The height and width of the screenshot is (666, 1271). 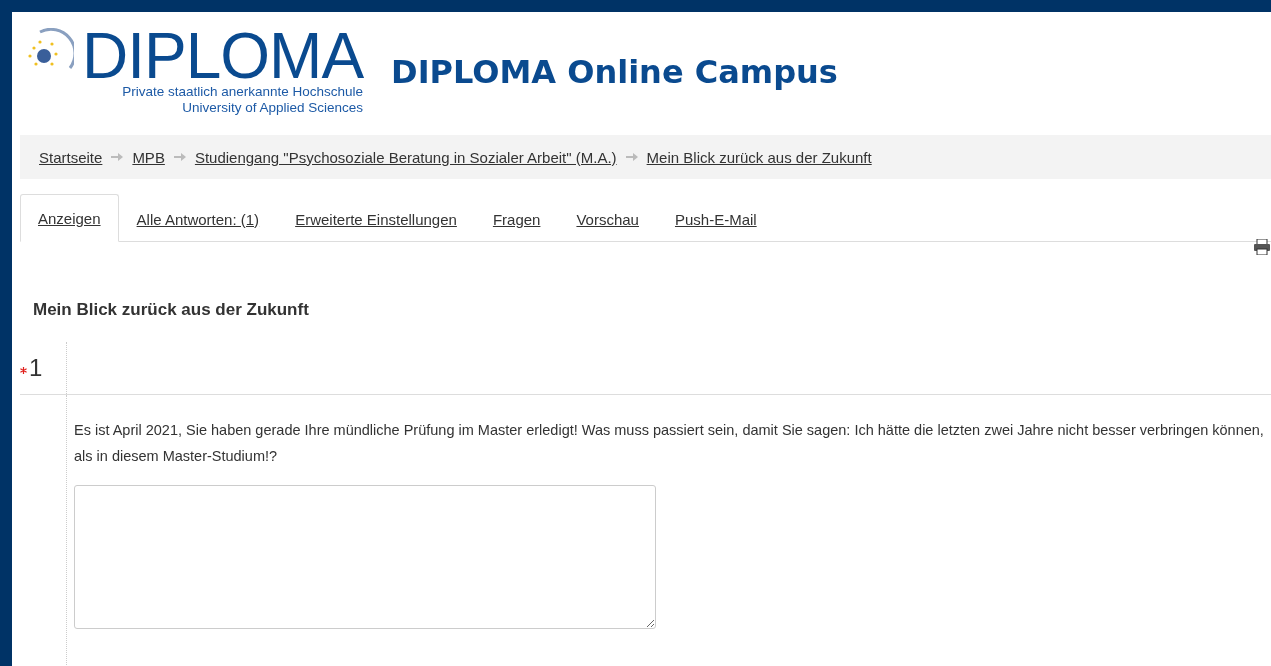 I want to click on tab: Fragen, so click(x=516, y=218).